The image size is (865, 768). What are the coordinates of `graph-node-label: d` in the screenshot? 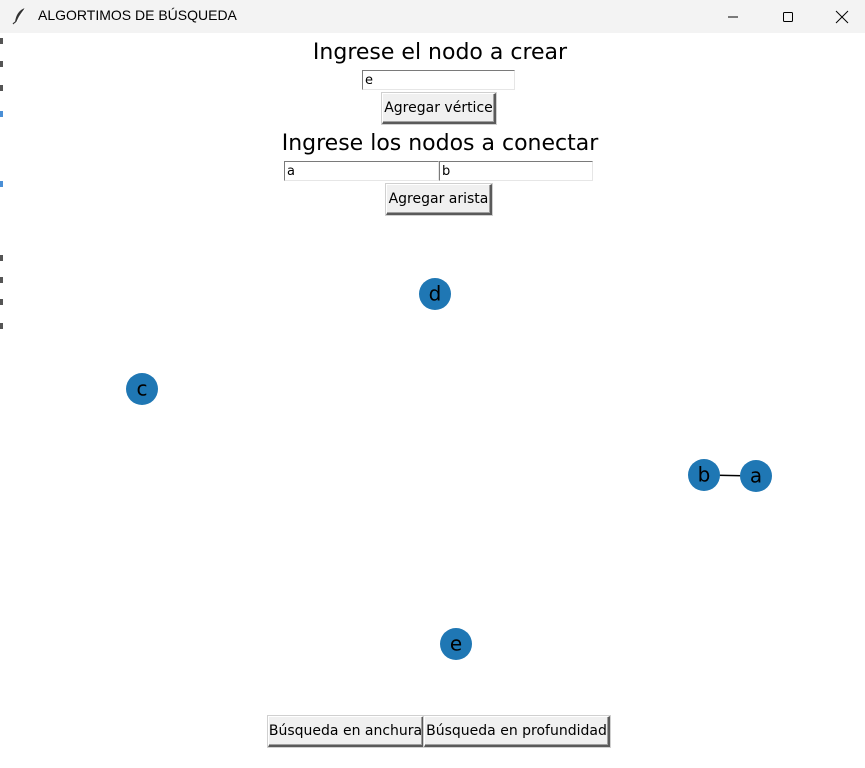 It's located at (435, 294).